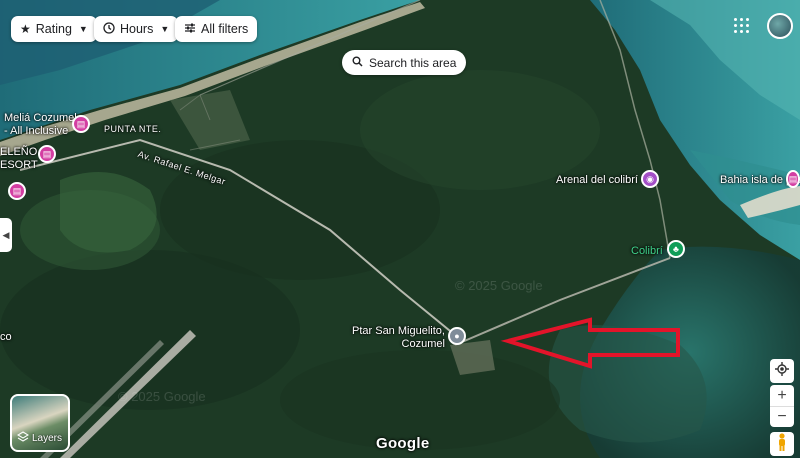  I want to click on my-location-icon, so click(782, 371).